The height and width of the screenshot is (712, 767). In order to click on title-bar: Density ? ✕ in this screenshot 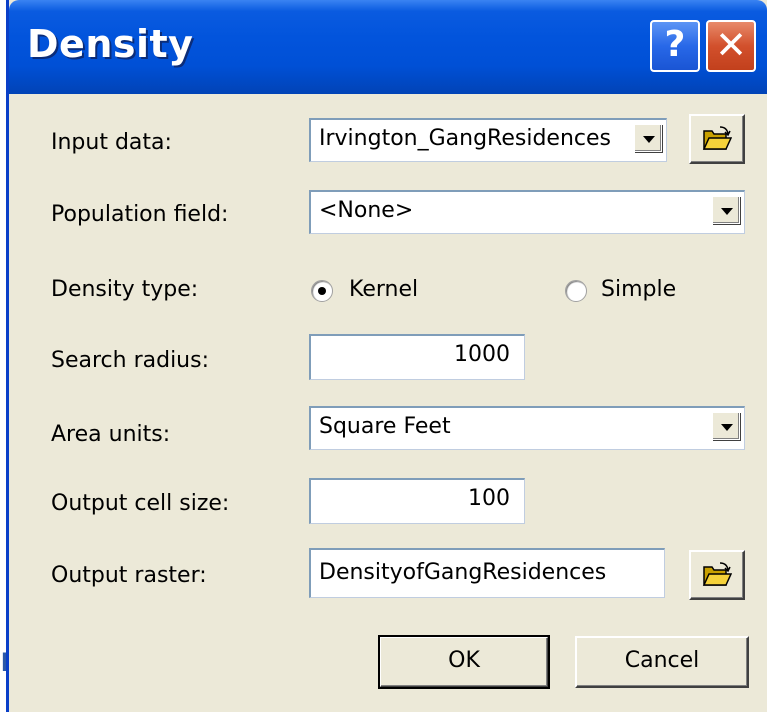, I will do `click(388, 47)`.